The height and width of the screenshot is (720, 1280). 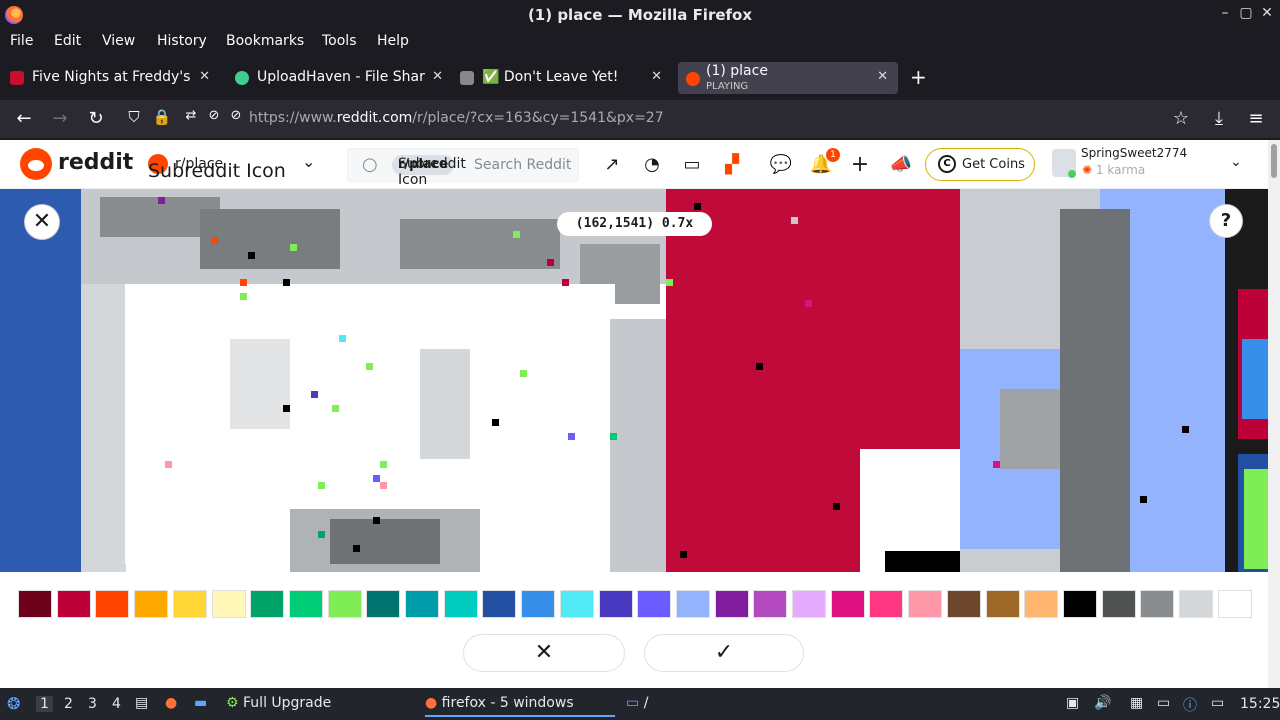 I want to click on menu-view: View, so click(x=118, y=41).